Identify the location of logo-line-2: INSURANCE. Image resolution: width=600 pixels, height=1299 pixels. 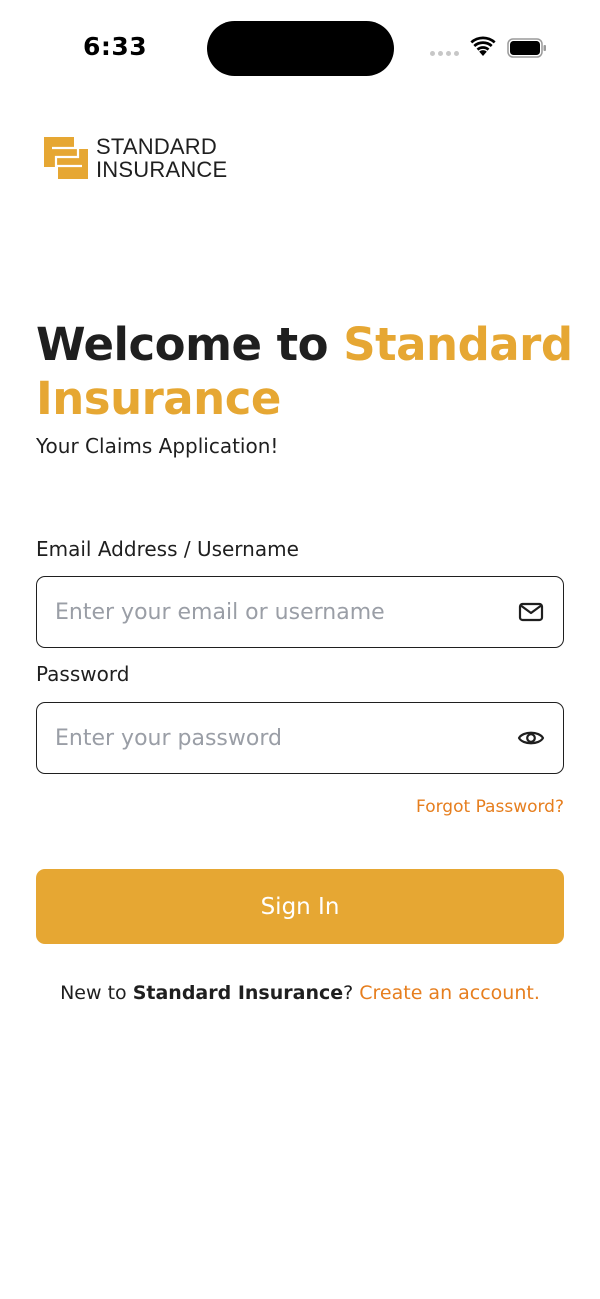
(162, 169).